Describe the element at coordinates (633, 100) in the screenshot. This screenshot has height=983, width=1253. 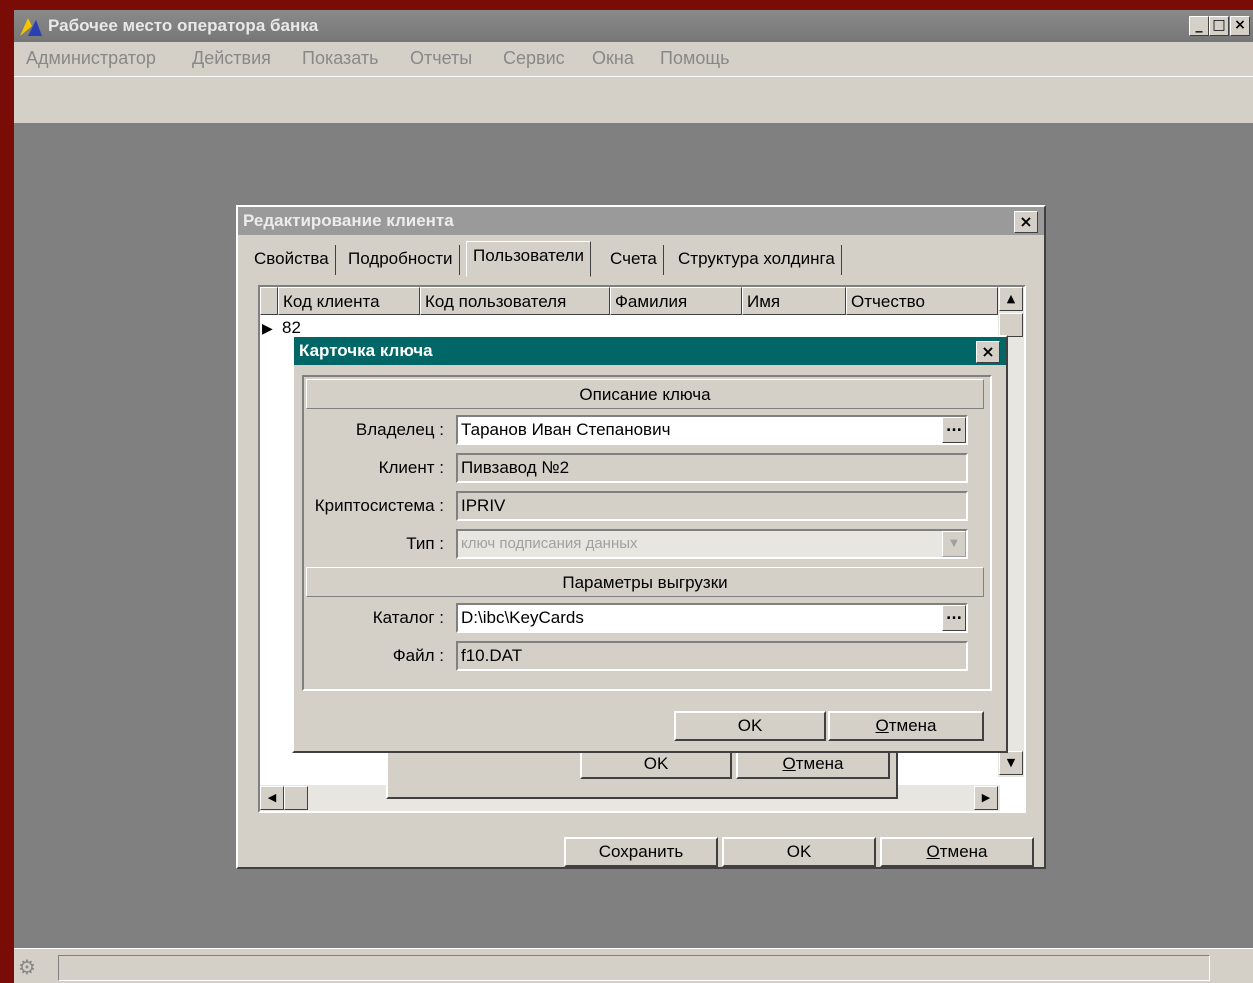
I see `toolbar` at that location.